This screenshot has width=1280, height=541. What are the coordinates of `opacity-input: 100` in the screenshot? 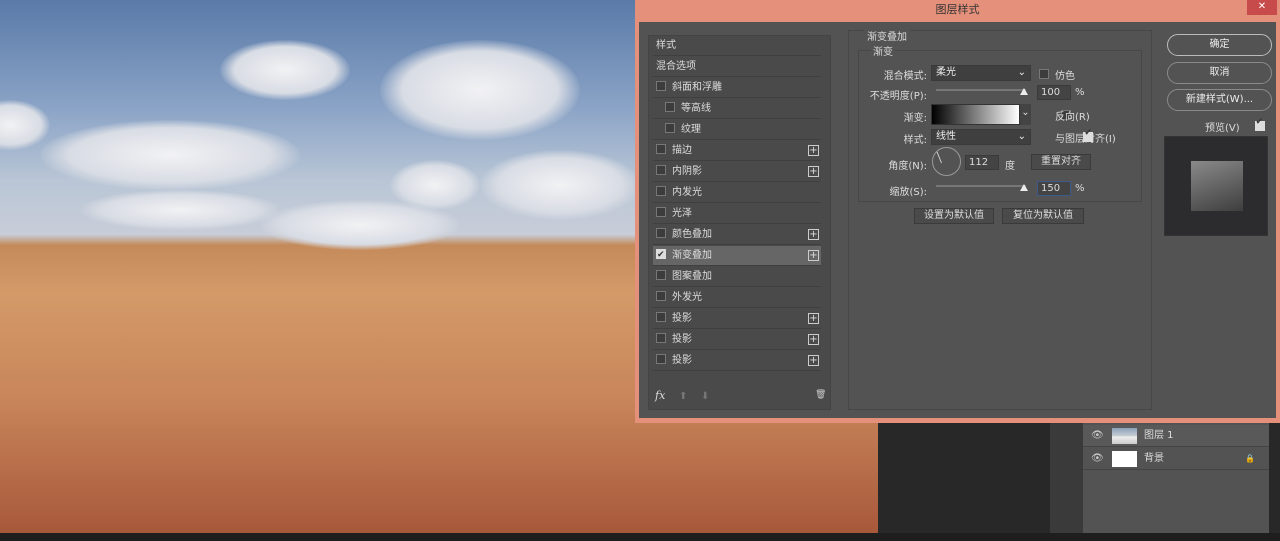 It's located at (1054, 92).